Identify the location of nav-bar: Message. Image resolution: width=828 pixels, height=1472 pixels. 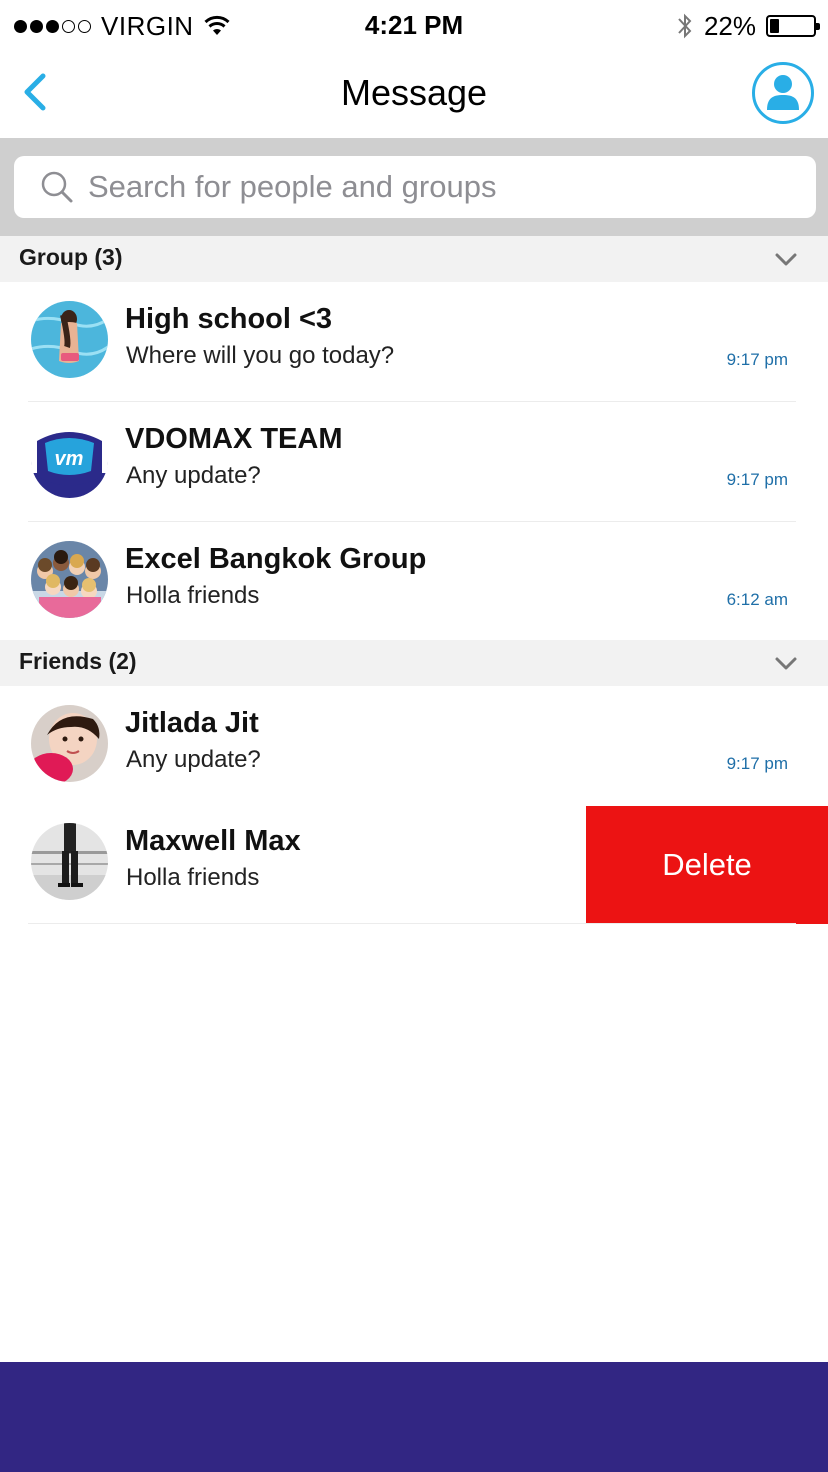
(414, 95).